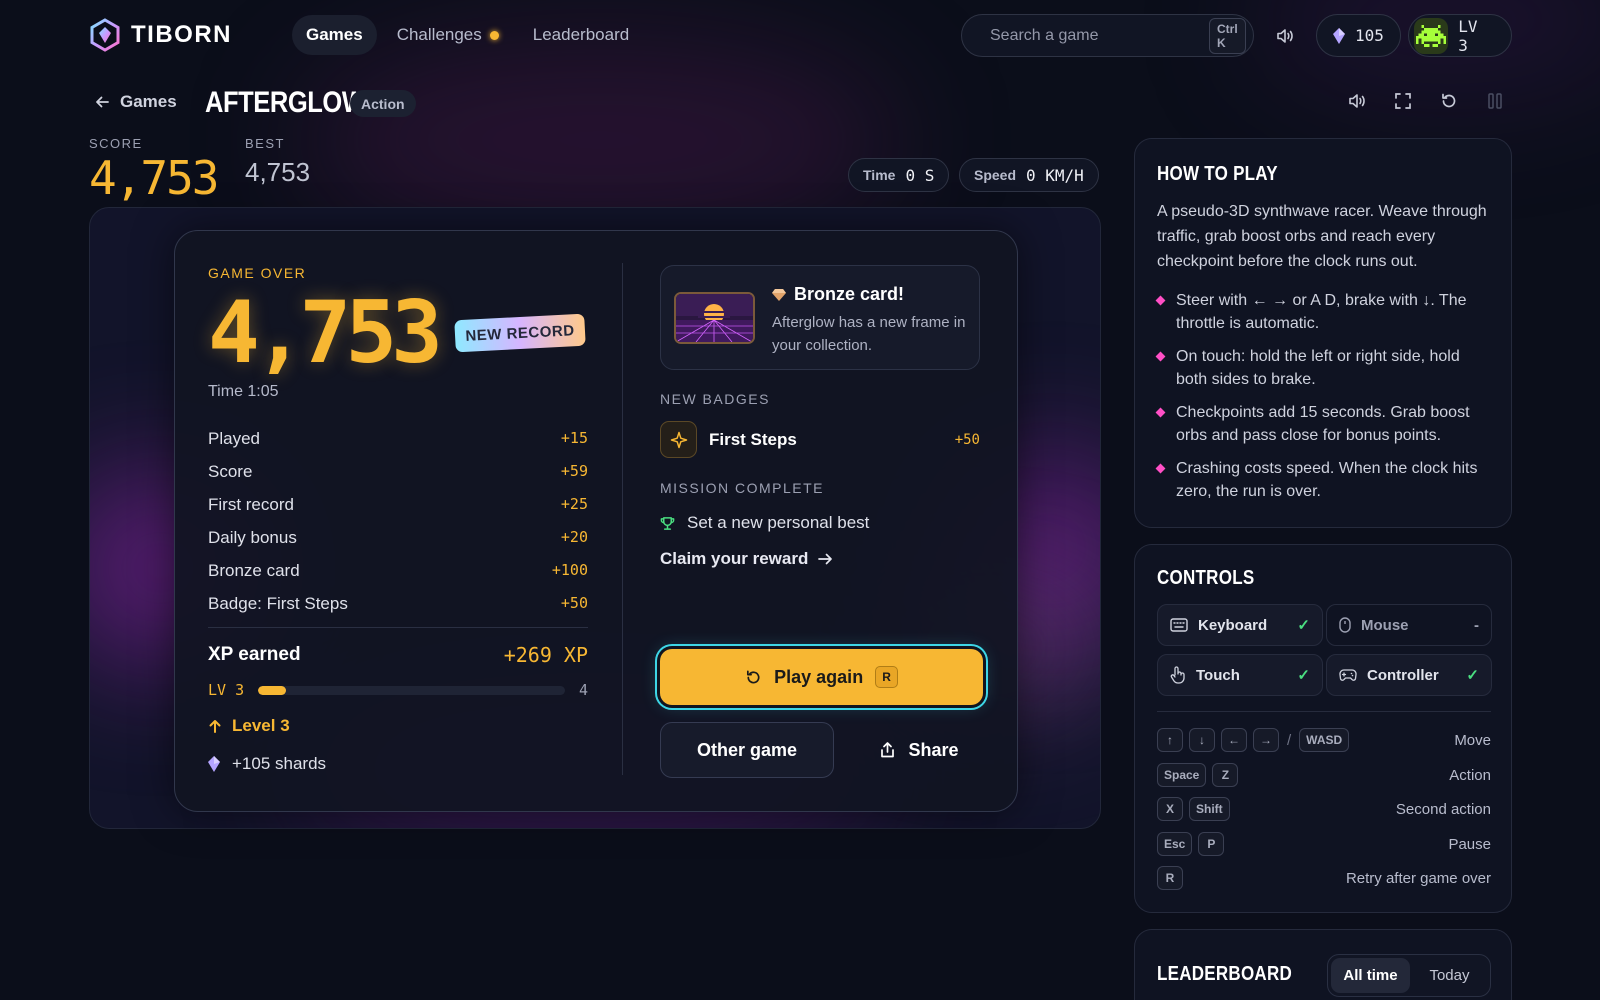  I want to click on key-right: →, so click(1266, 740).